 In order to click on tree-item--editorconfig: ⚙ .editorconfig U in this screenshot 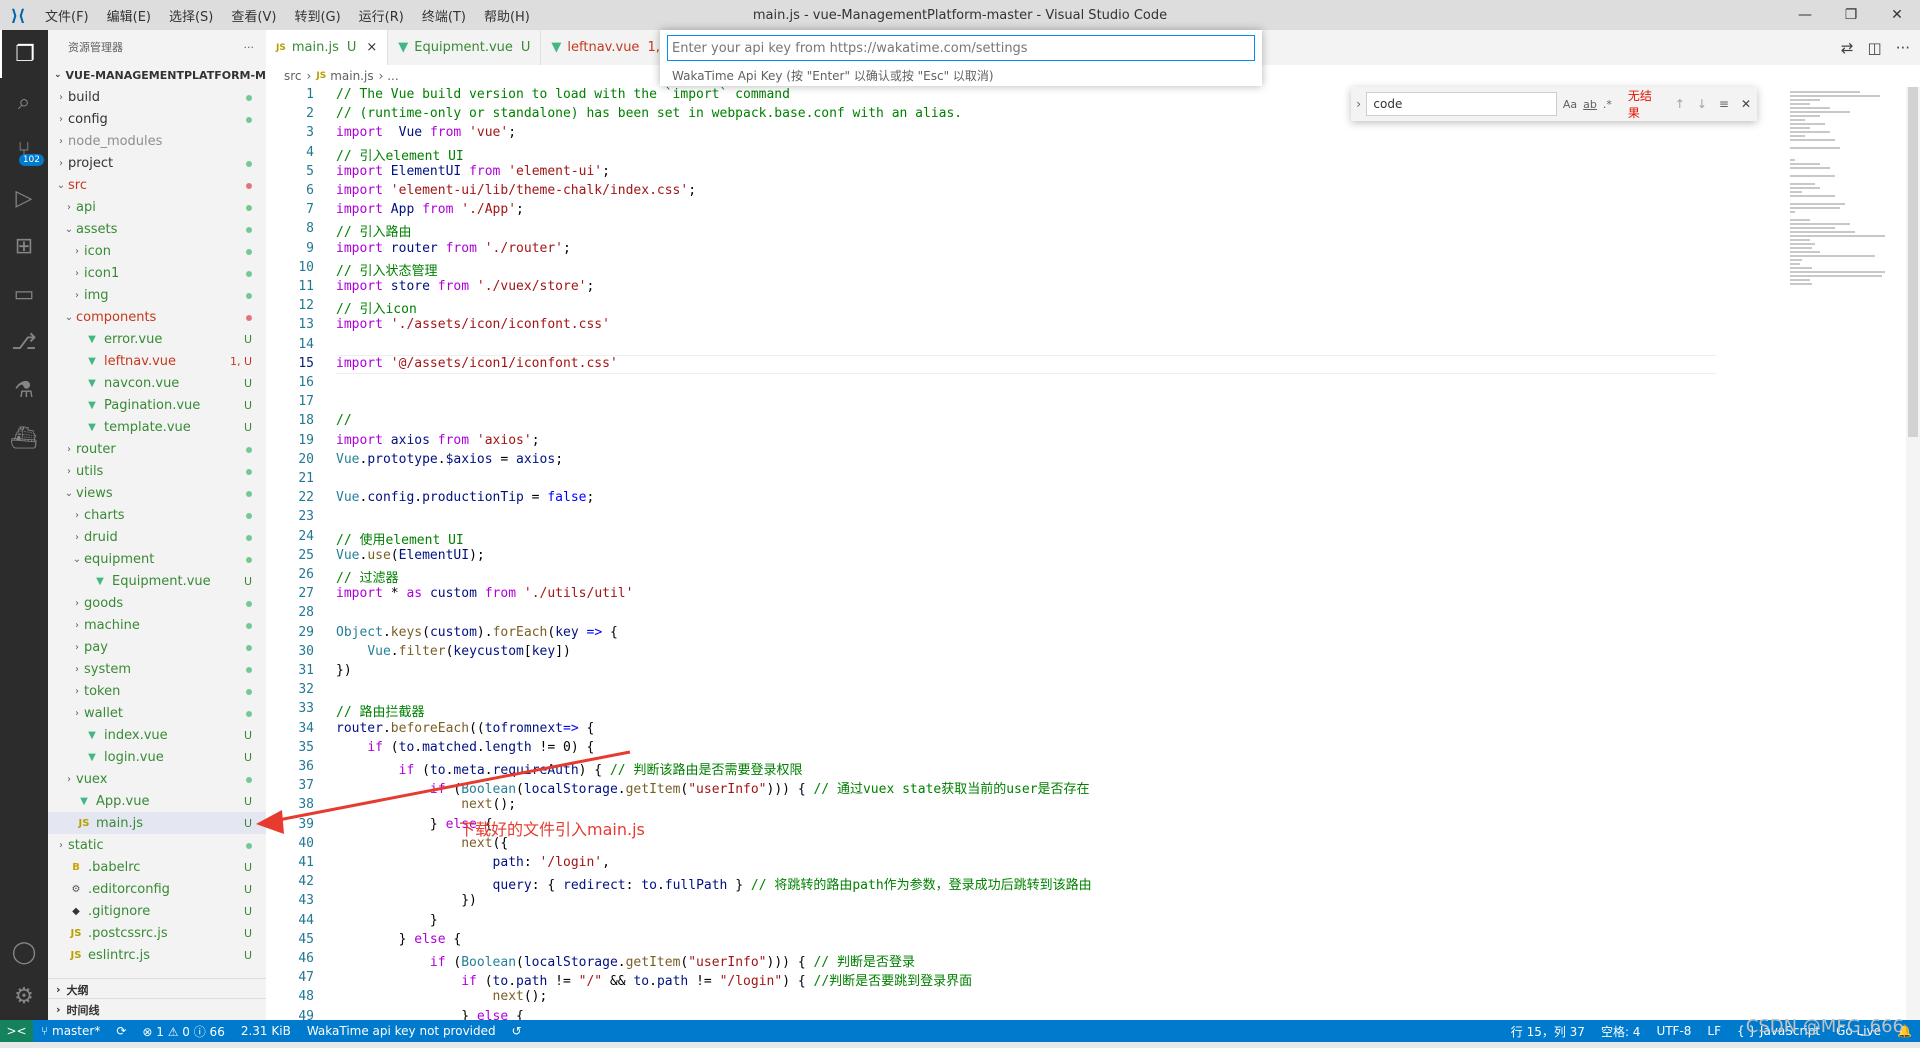, I will do `click(157, 889)`.